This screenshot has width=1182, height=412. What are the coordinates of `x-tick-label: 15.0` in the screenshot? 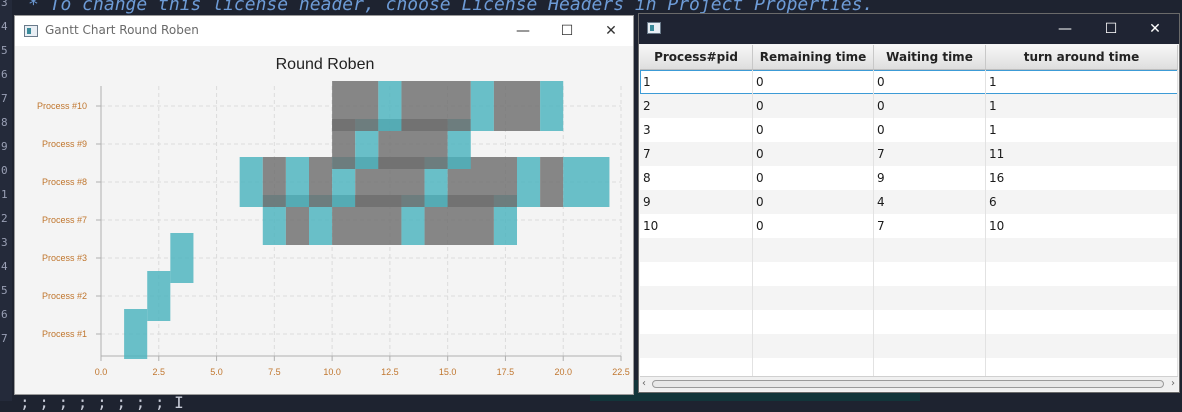 It's located at (448, 372).